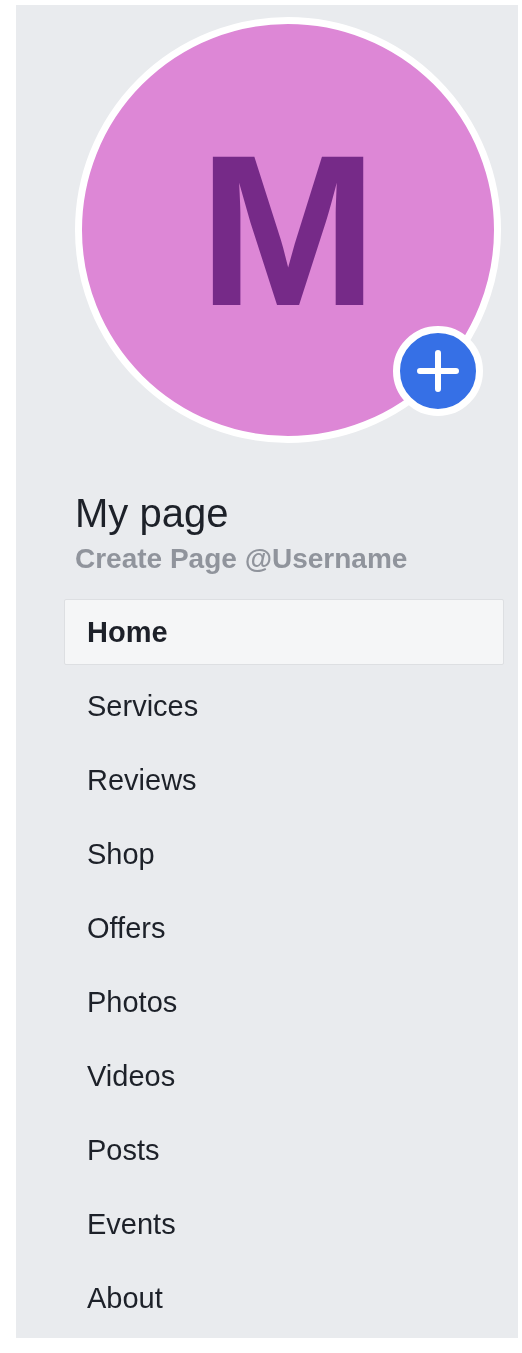  Describe the element at coordinates (284, 1076) in the screenshot. I see `nav-item: Videos` at that location.